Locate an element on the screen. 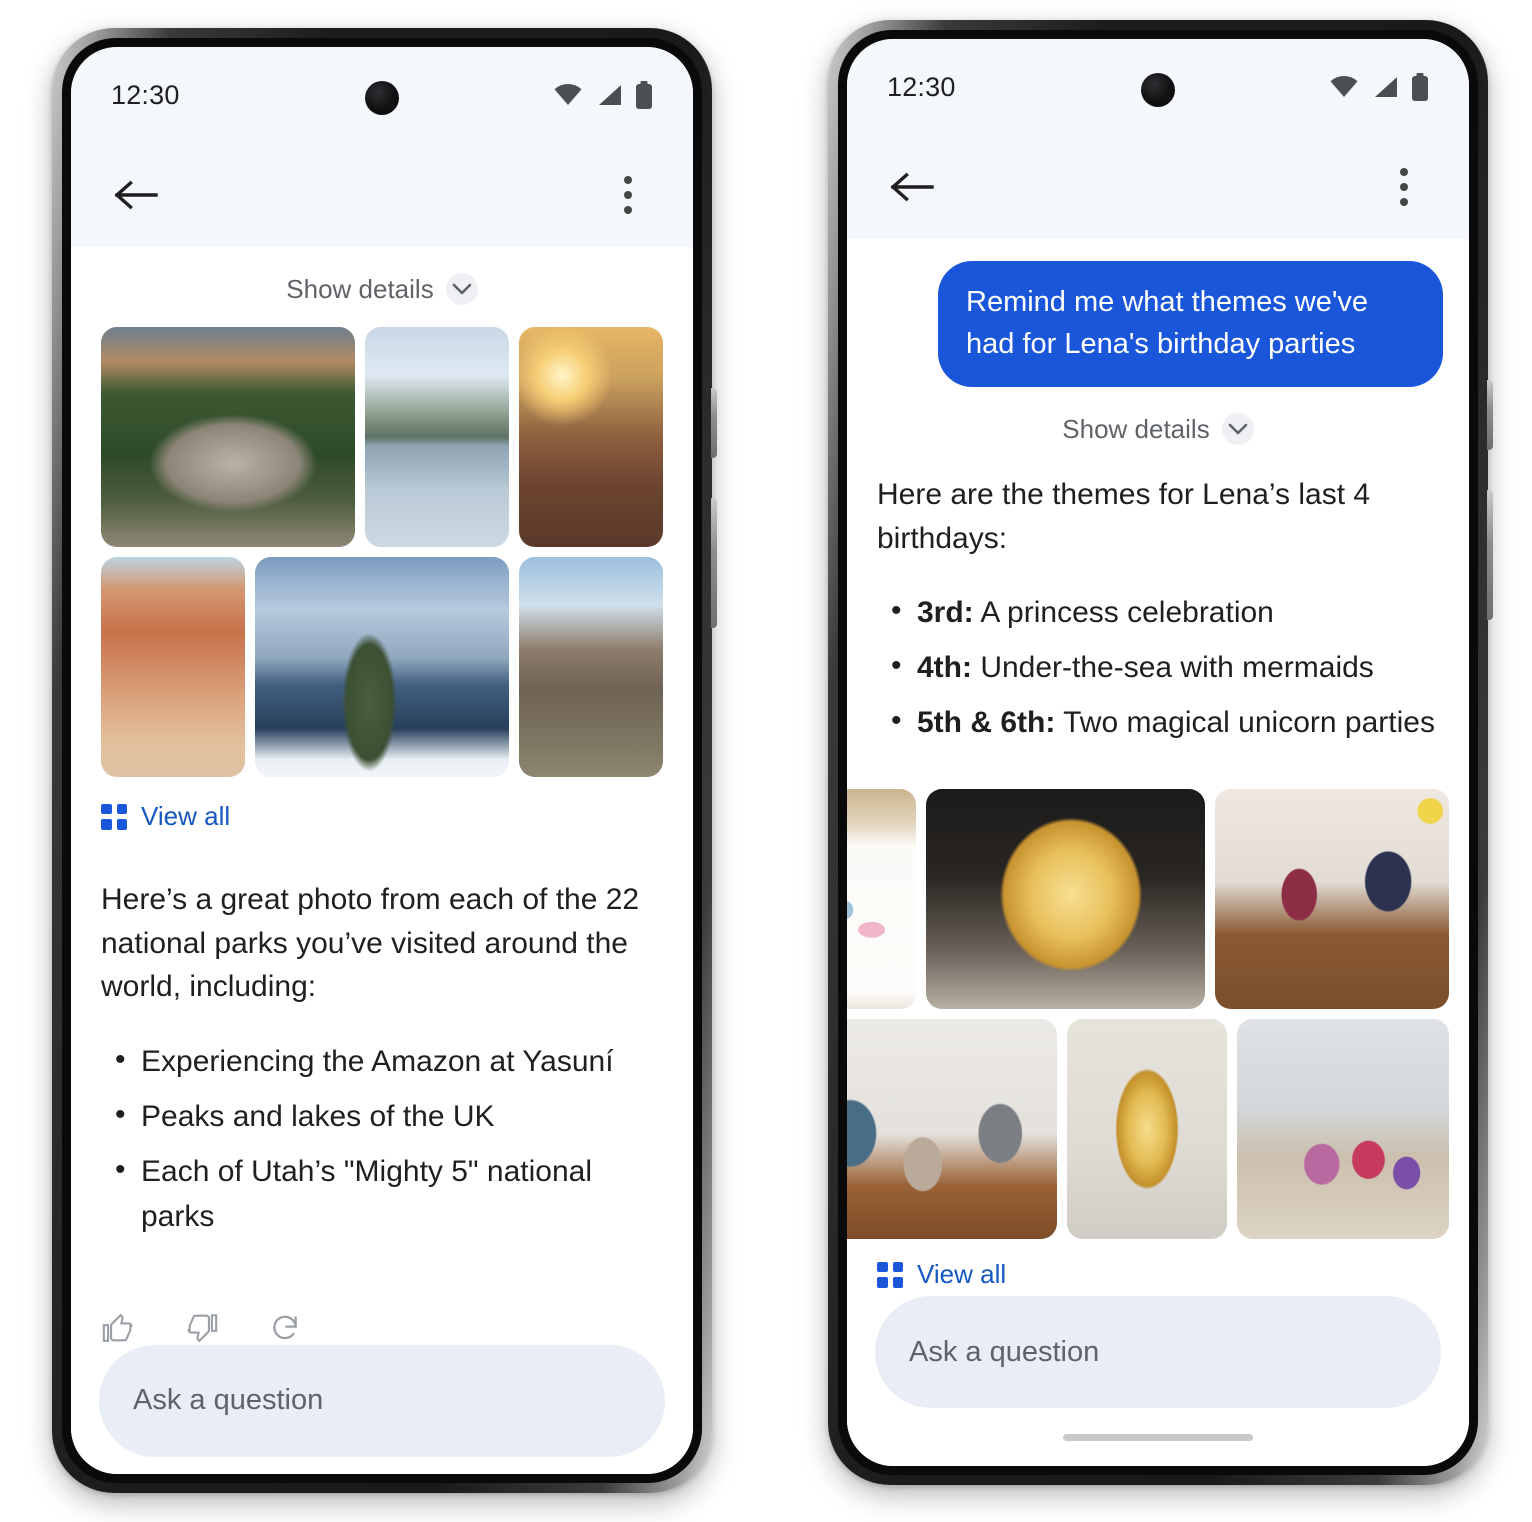  photo-zion-canyon-view is located at coordinates (591, 667).